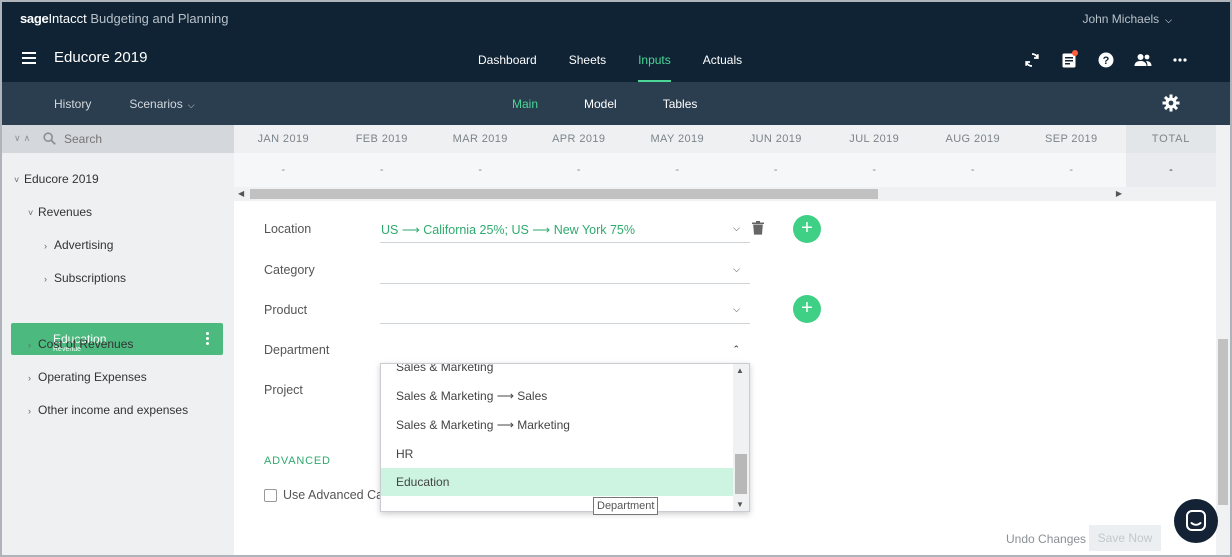 The width and height of the screenshot is (1232, 557). What do you see at coordinates (525, 104) in the screenshot?
I see `tab-main: Main` at bounding box center [525, 104].